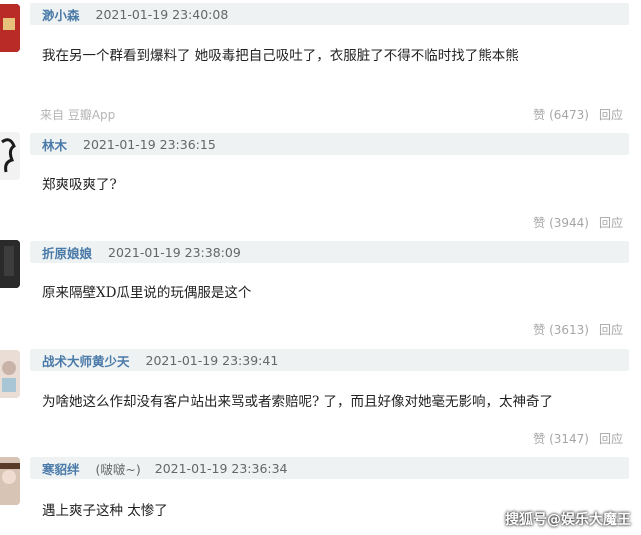 This screenshot has height=535, width=641. Describe the element at coordinates (298, 402) in the screenshot. I see `comment-text: 为啥她这么作却没有客户站出来骂或者索赔呢? 了，而且好像对她毫无影响，太神奇了` at that location.